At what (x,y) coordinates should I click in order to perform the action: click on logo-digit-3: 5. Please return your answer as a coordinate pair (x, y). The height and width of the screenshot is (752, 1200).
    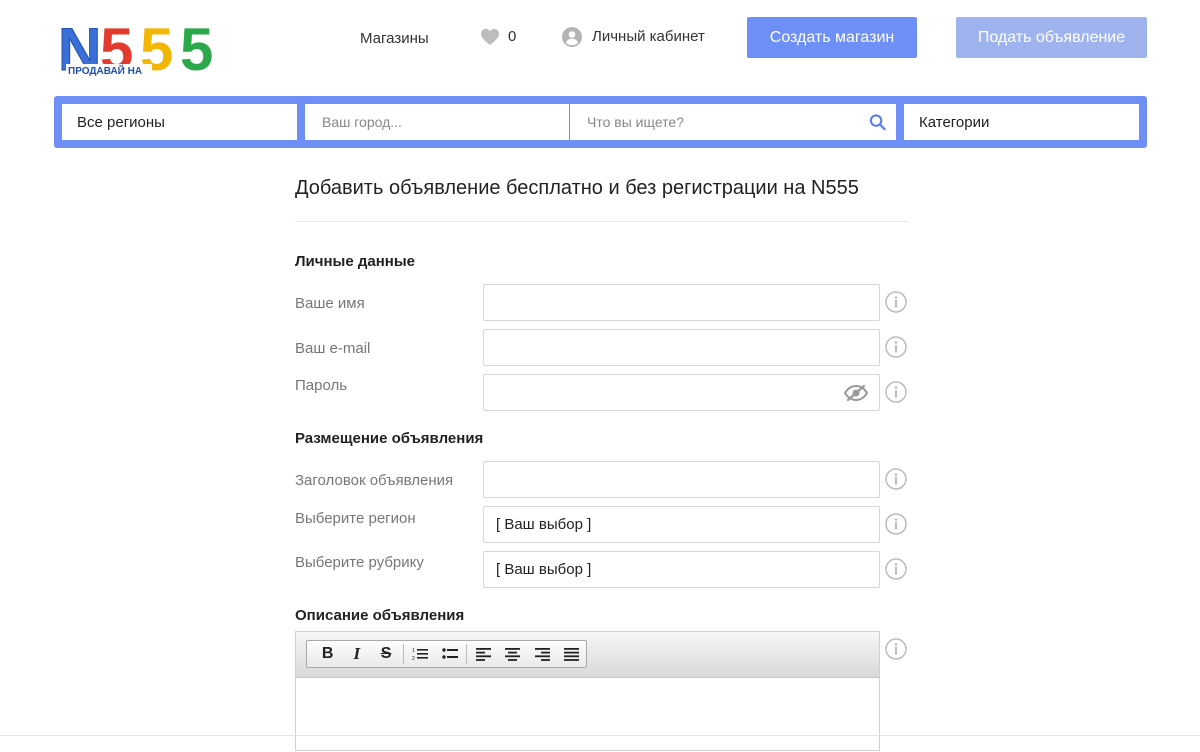
    Looking at the image, I should click on (196, 49).